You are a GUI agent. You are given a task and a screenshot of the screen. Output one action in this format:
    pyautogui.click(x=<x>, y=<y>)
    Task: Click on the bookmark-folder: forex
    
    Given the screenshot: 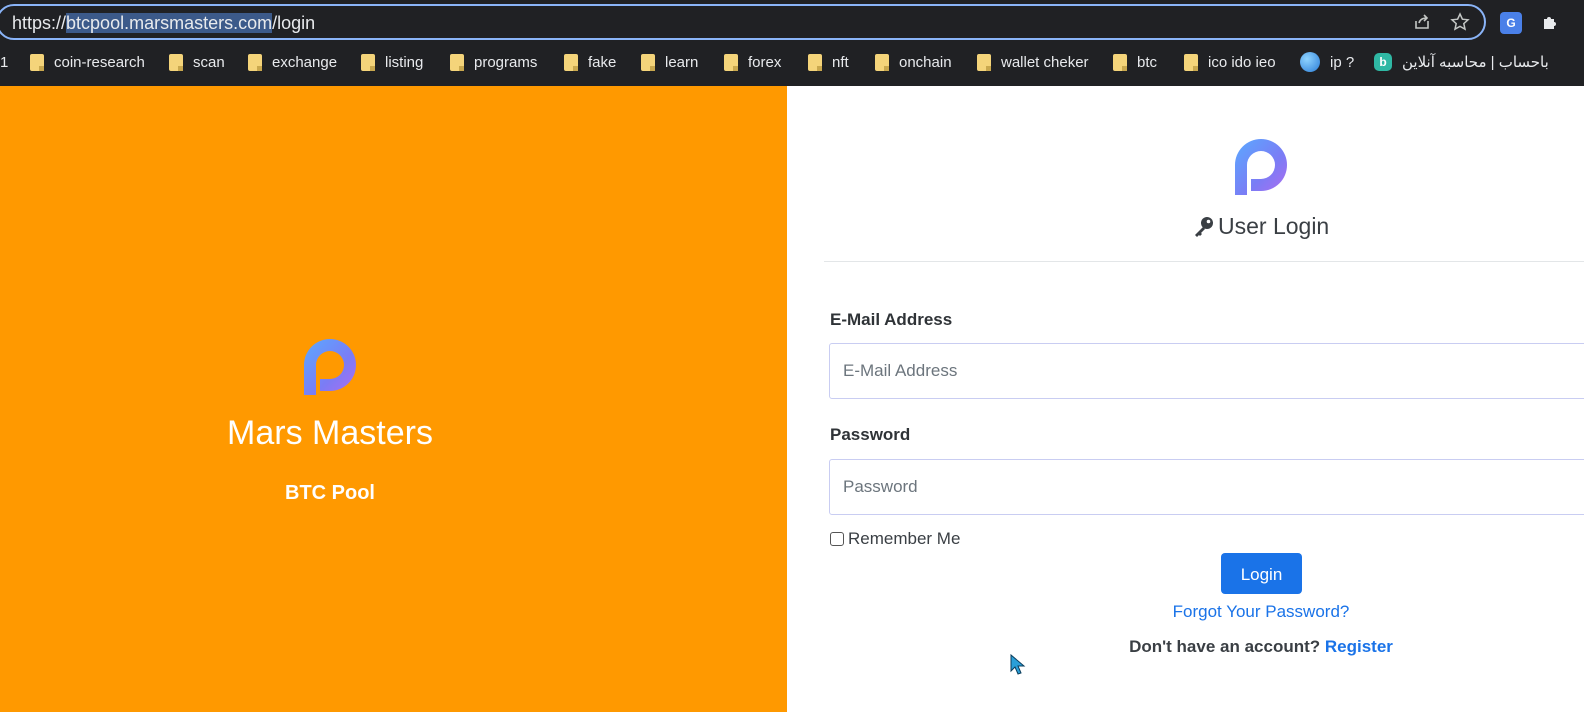 What is the action you would take?
    pyautogui.click(x=752, y=62)
    